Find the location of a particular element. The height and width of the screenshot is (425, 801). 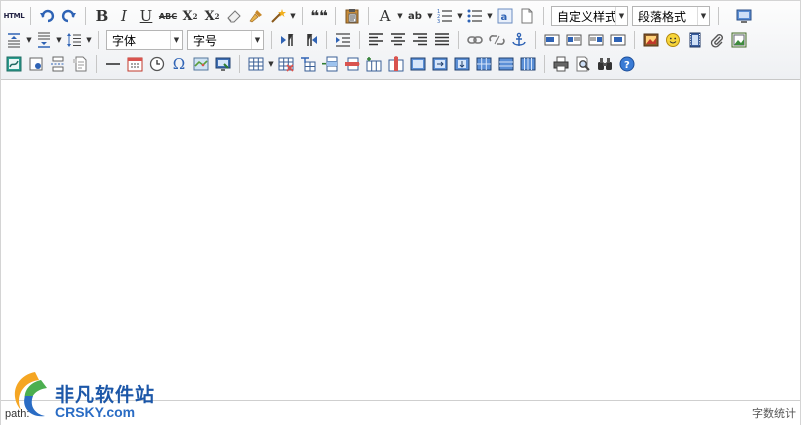

page-break-button is located at coordinates (58, 64).